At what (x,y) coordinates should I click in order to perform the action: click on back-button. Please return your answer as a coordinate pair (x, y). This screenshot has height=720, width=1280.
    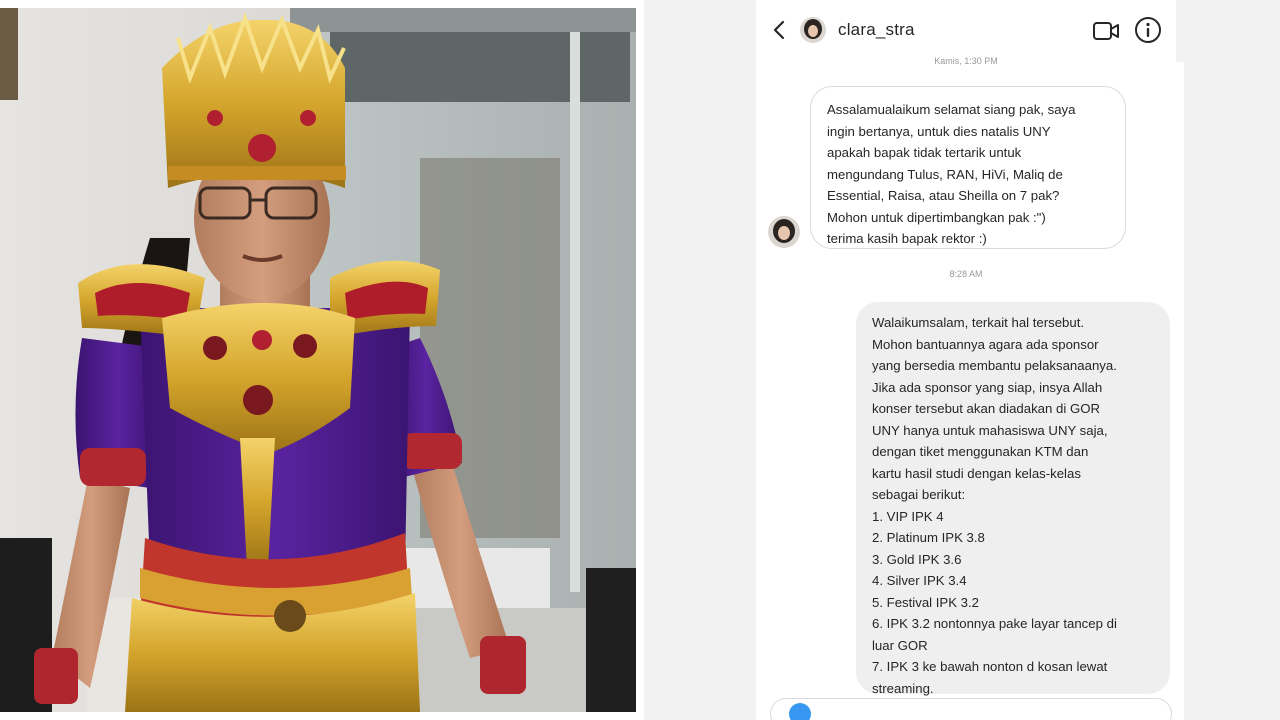
    Looking at the image, I should click on (779, 30).